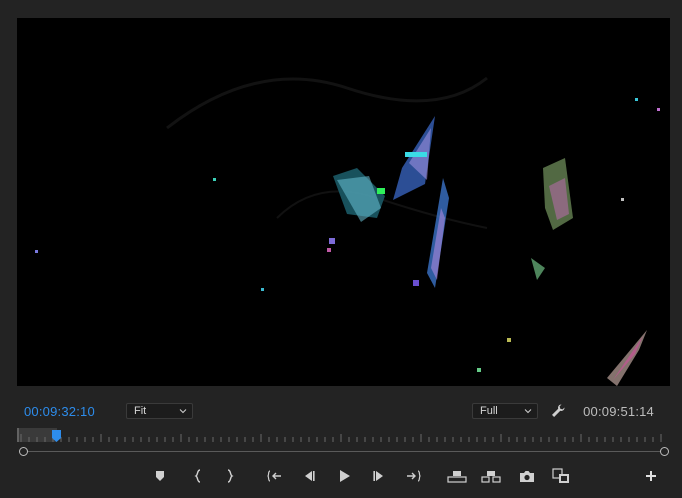  Describe the element at coordinates (664, 451) in the screenshot. I see `zoom-handle-end` at that location.